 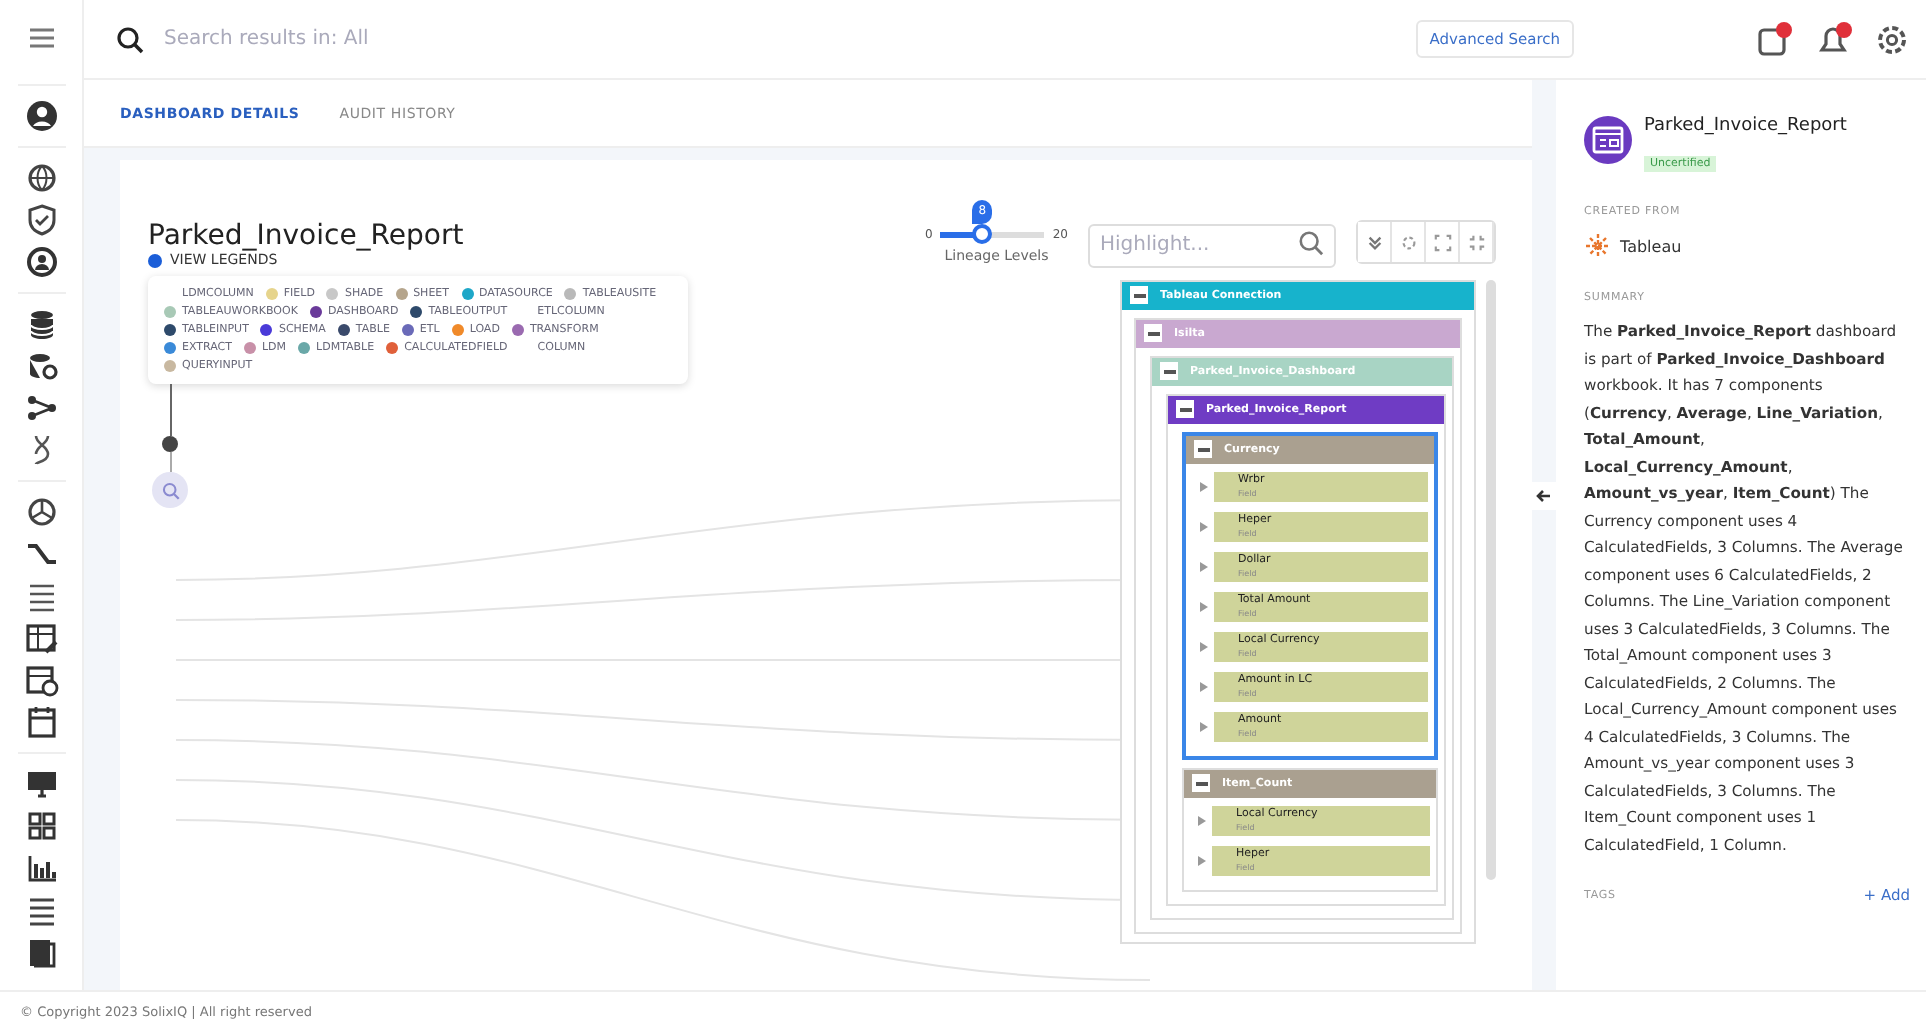 What do you see at coordinates (41, 408) in the screenshot?
I see `branch-icon` at bounding box center [41, 408].